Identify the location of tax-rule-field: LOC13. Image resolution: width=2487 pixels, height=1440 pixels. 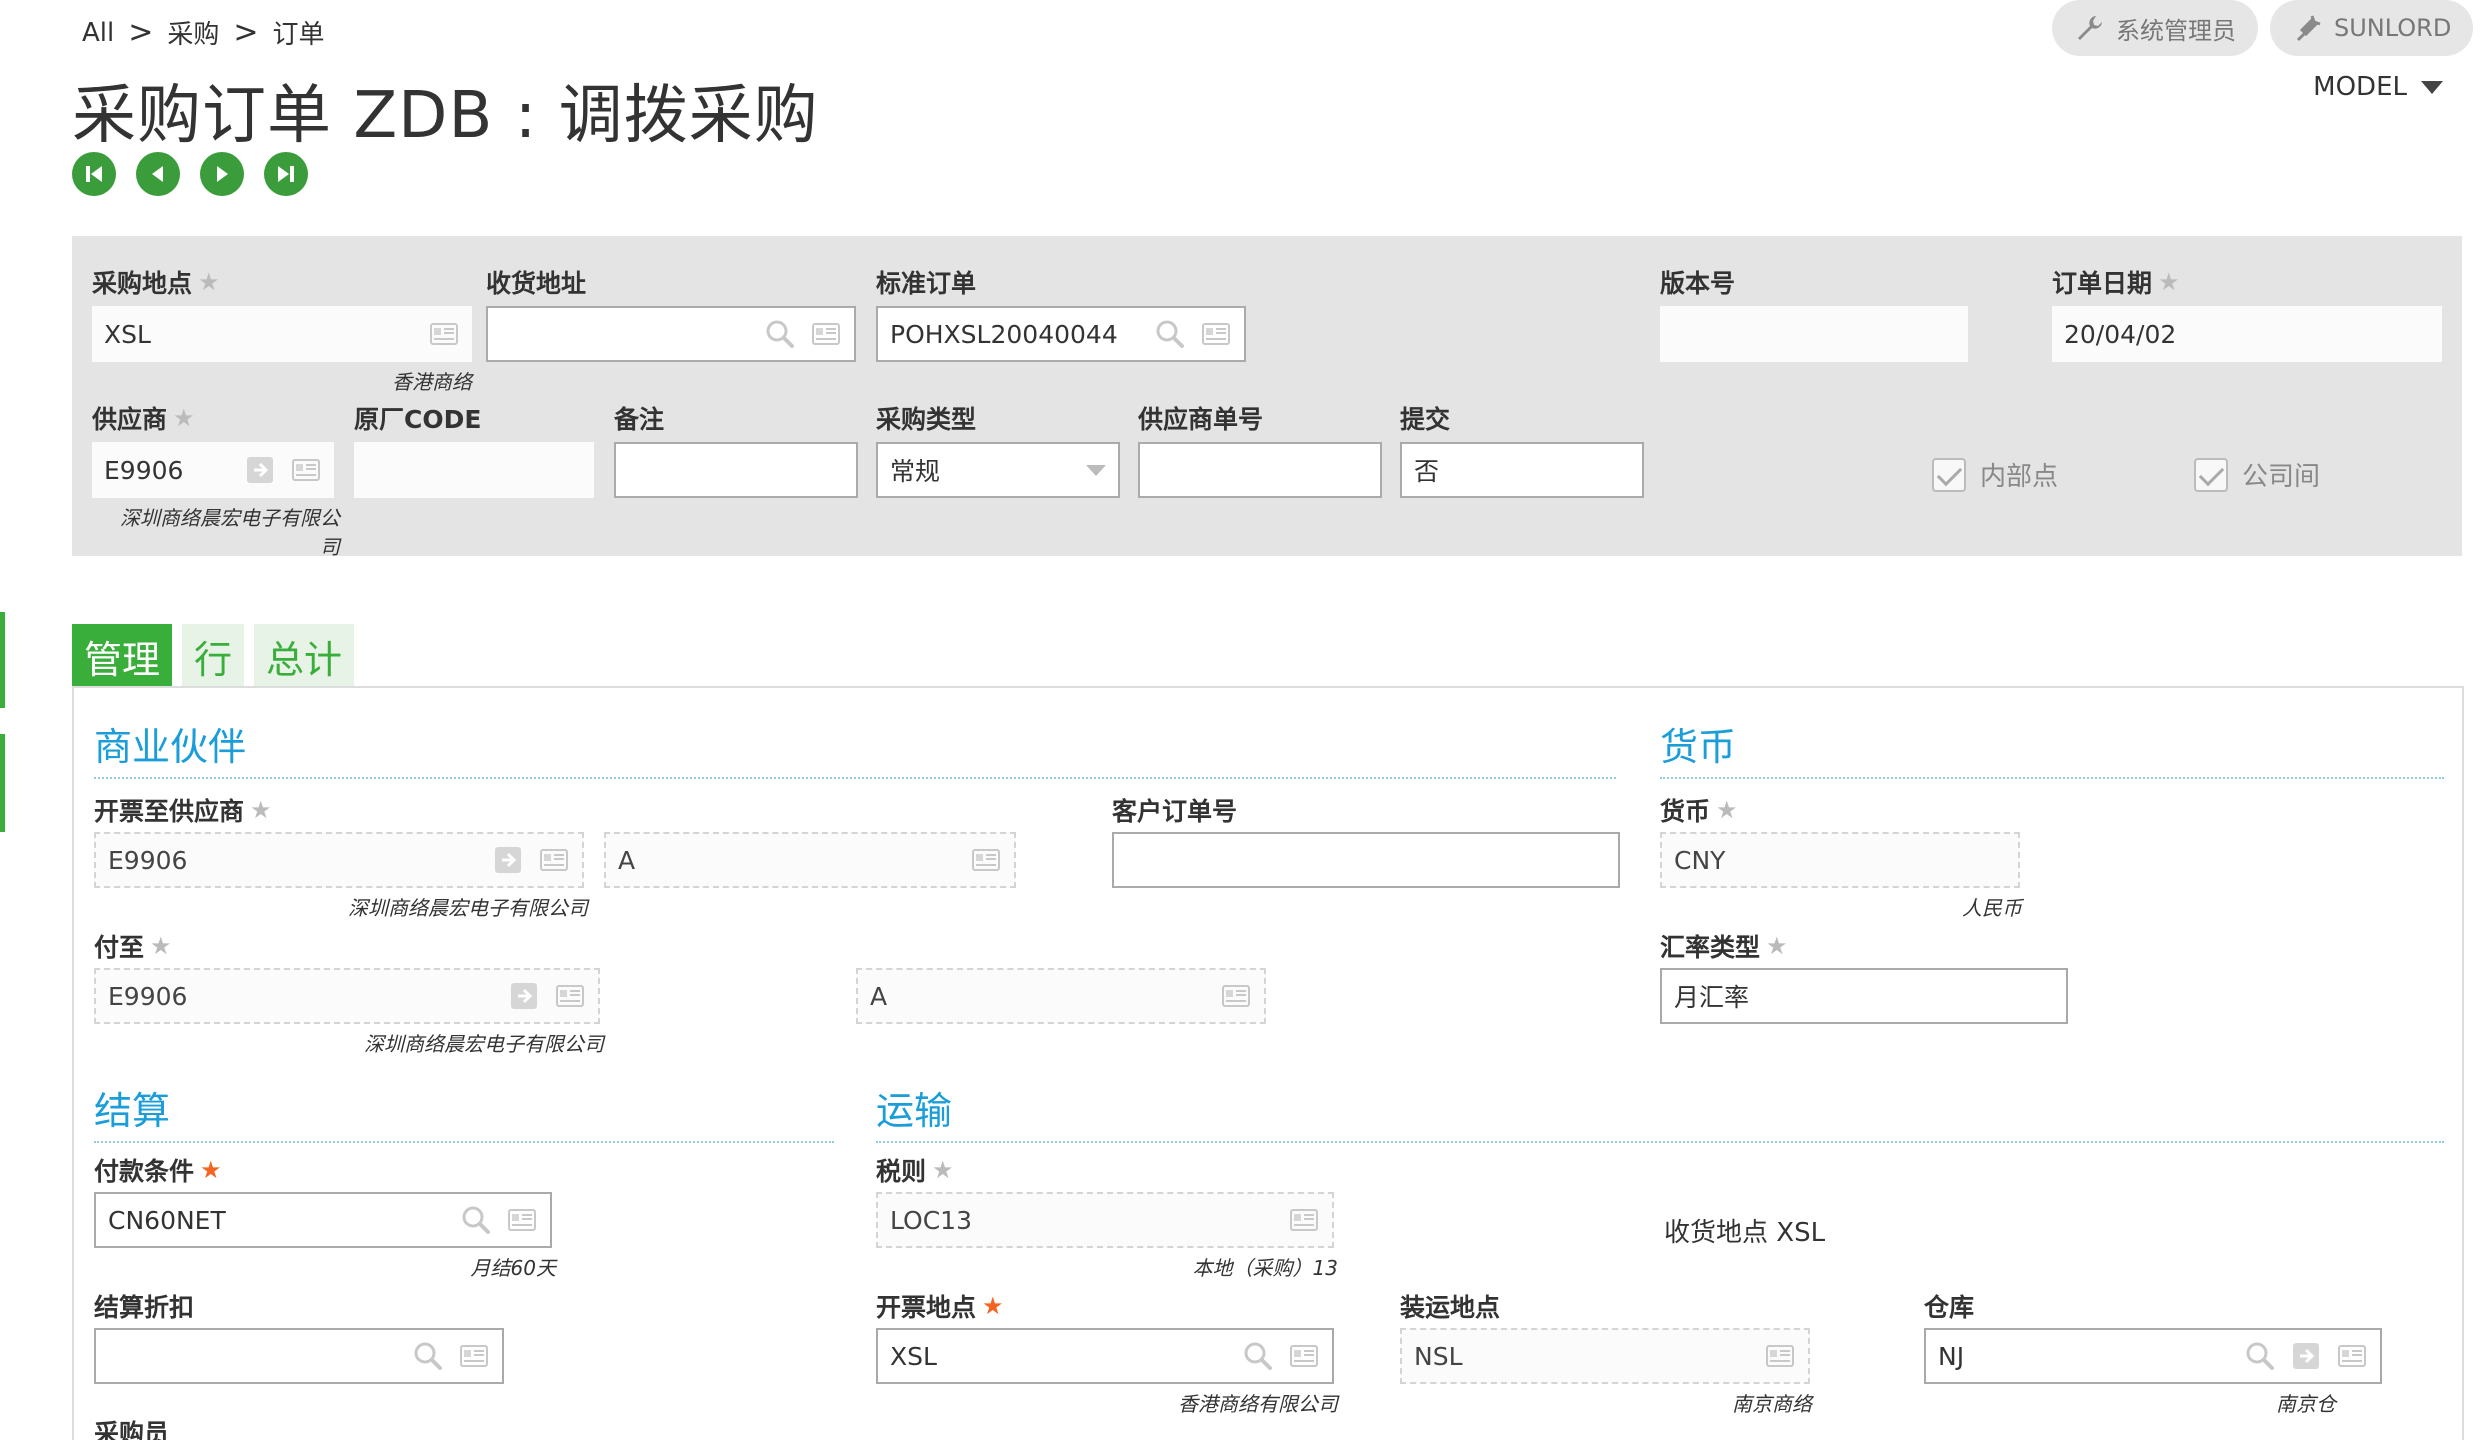
(1105, 1220).